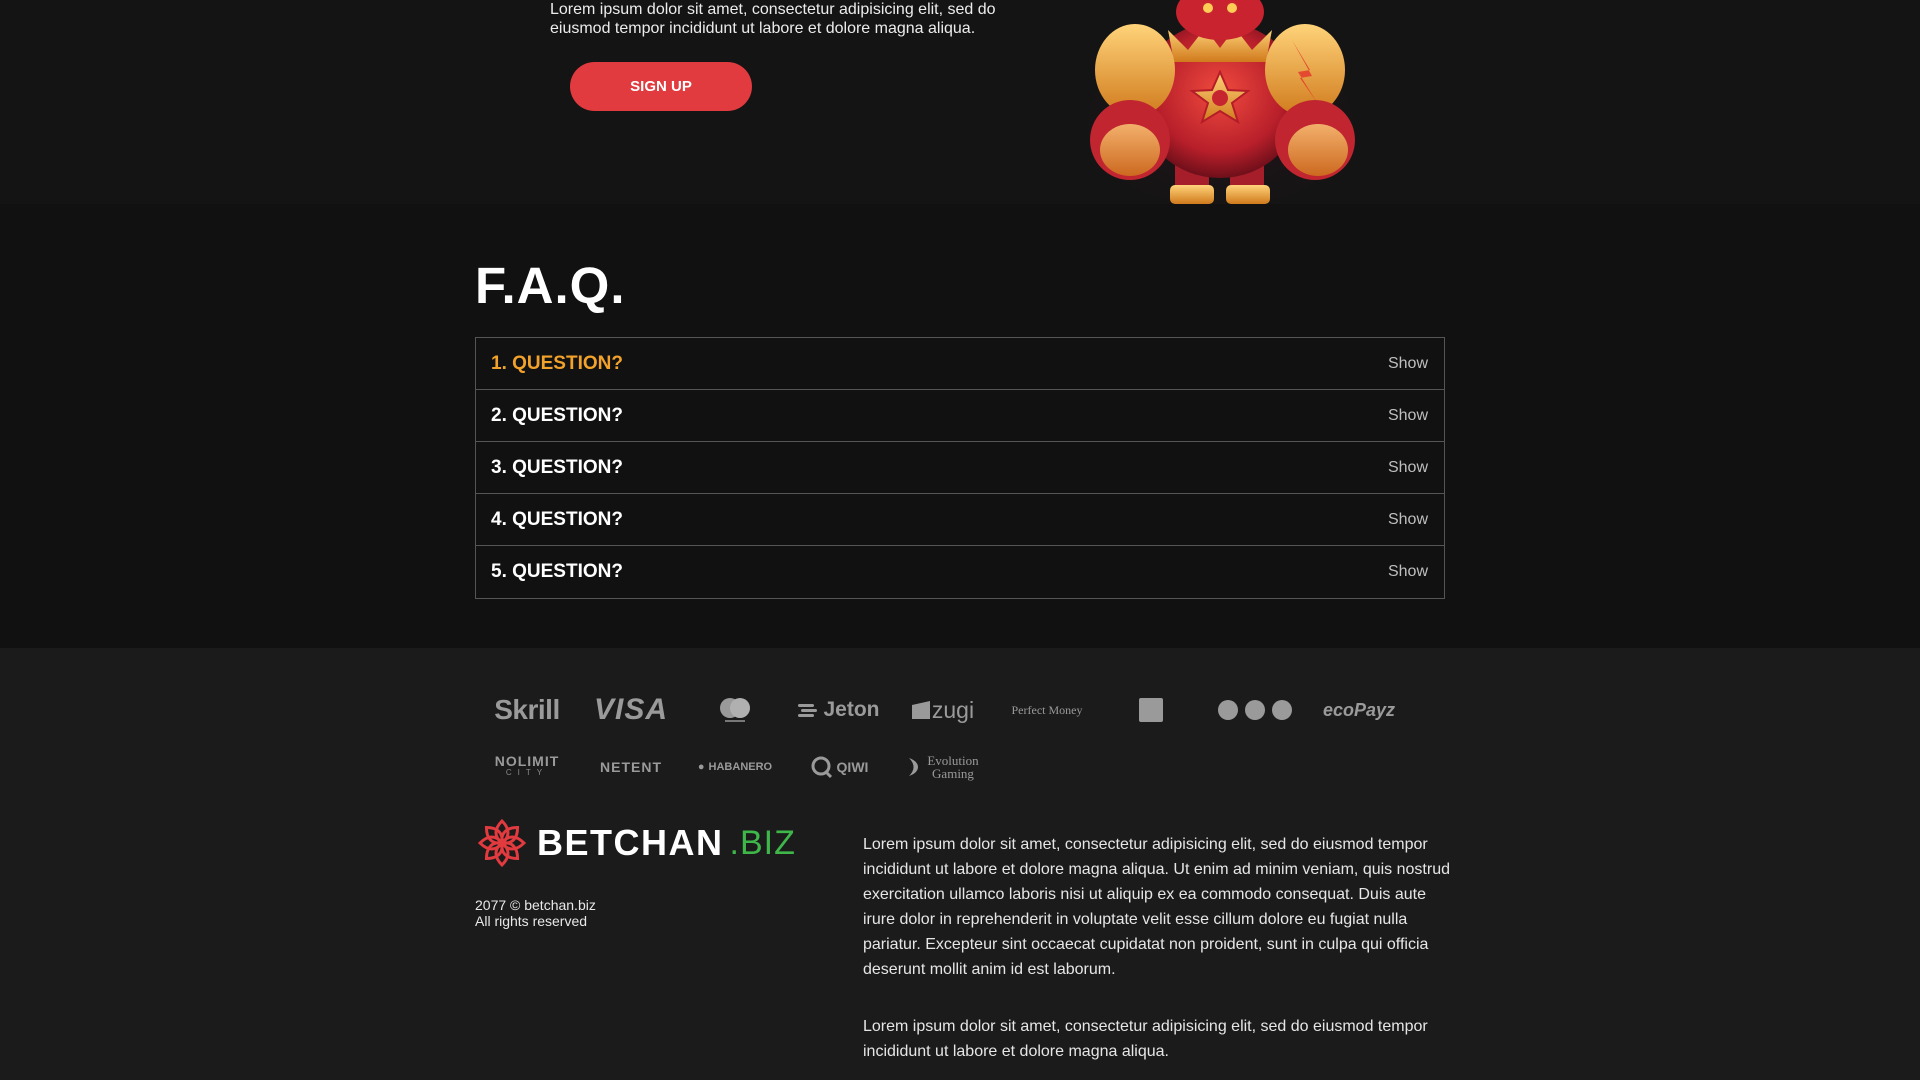 This screenshot has width=1920, height=1080. I want to click on zugi-icon, so click(920, 710).